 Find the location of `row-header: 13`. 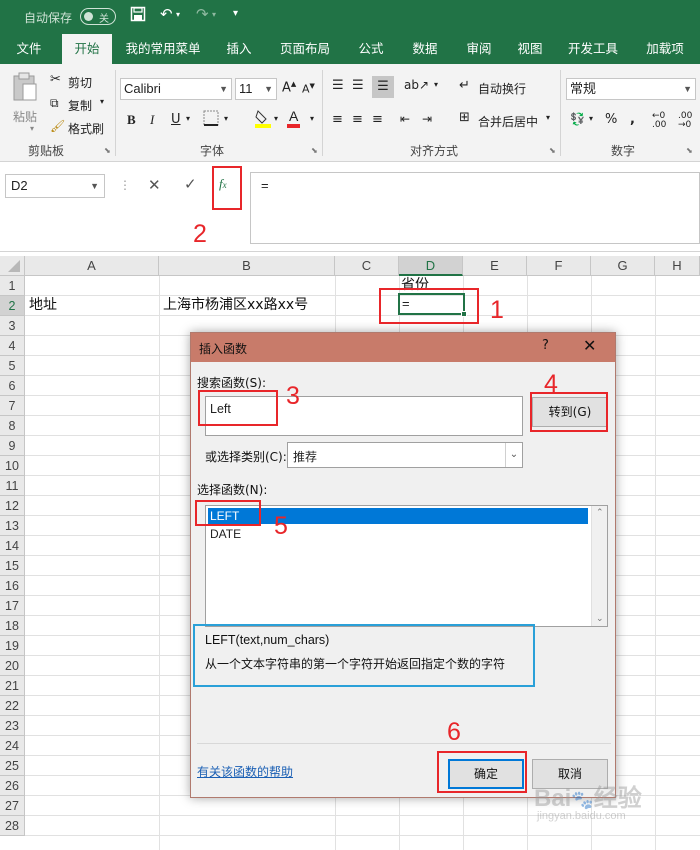

row-header: 13 is located at coordinates (12, 526).